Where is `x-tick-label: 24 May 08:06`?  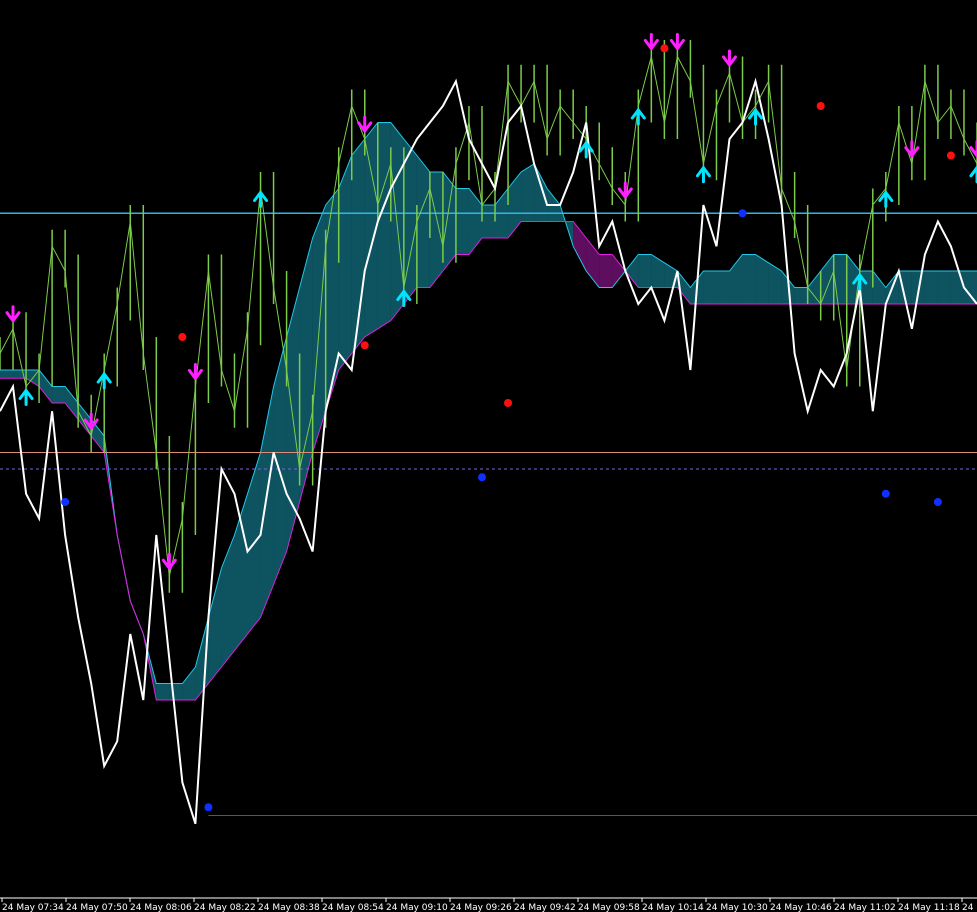
x-tick-label: 24 May 08:06 is located at coordinates (161, 907).